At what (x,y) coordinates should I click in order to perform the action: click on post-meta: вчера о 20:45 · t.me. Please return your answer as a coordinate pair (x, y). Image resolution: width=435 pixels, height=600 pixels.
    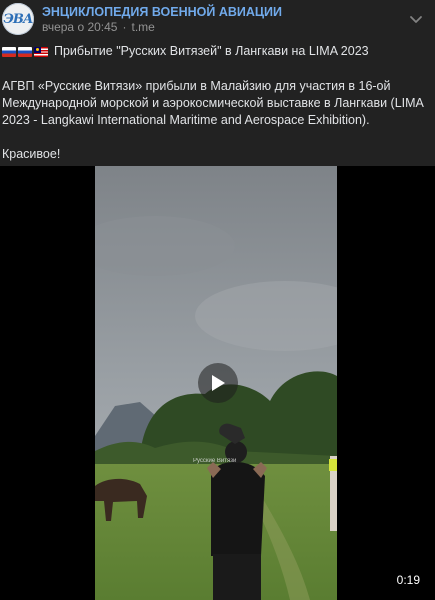
    Looking at the image, I should click on (98, 27).